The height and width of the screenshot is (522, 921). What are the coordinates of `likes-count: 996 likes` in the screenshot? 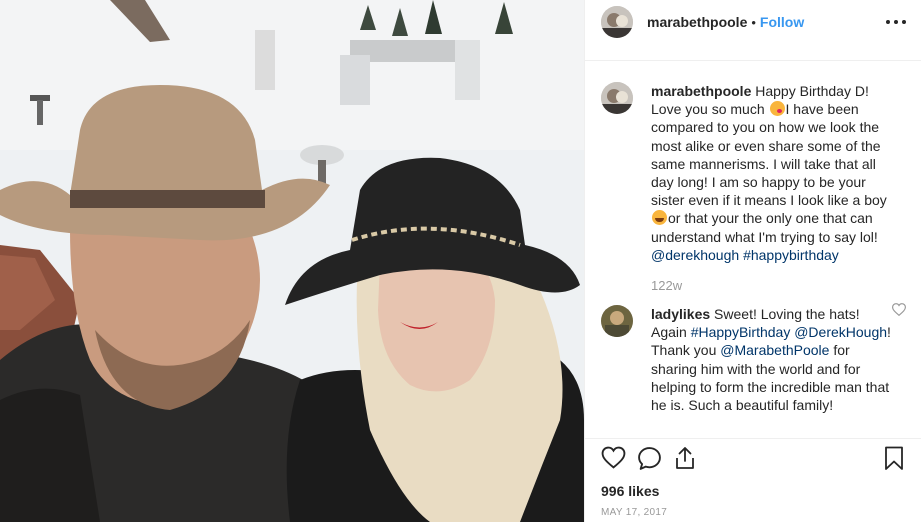 It's located at (630, 491).